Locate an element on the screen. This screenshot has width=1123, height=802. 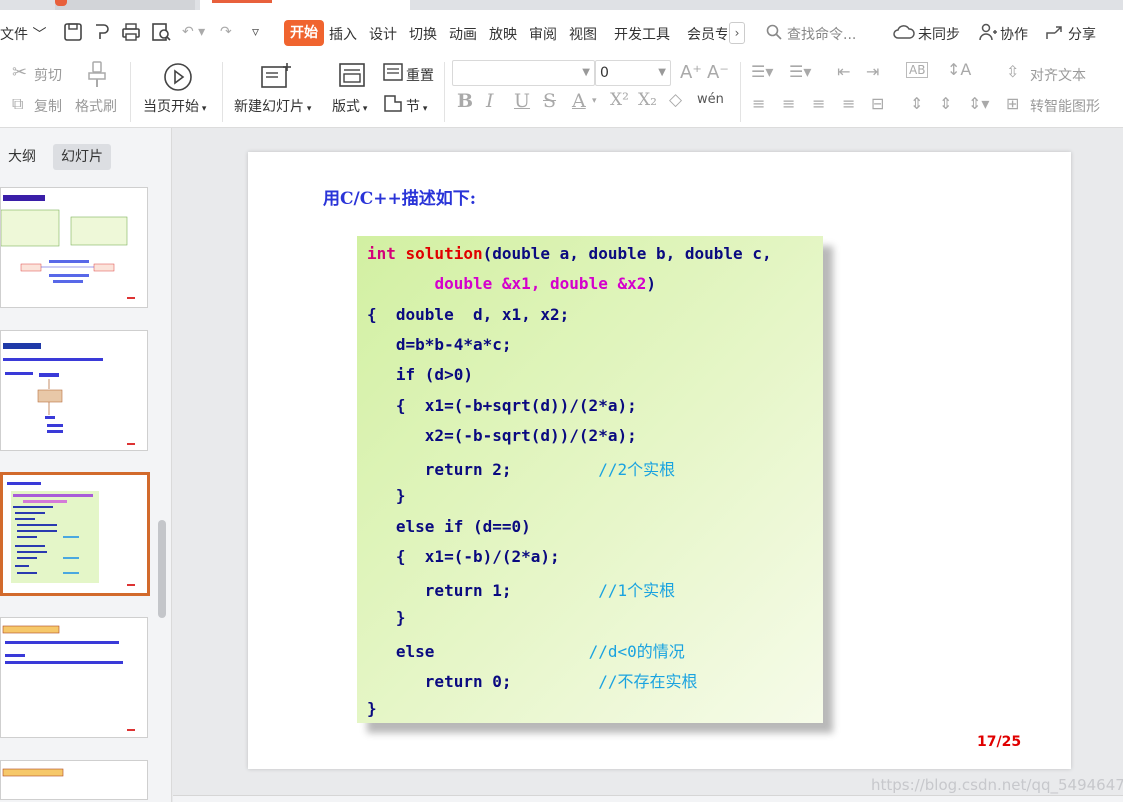
menu-file: 文件 ﹀ is located at coordinates (23, 34).